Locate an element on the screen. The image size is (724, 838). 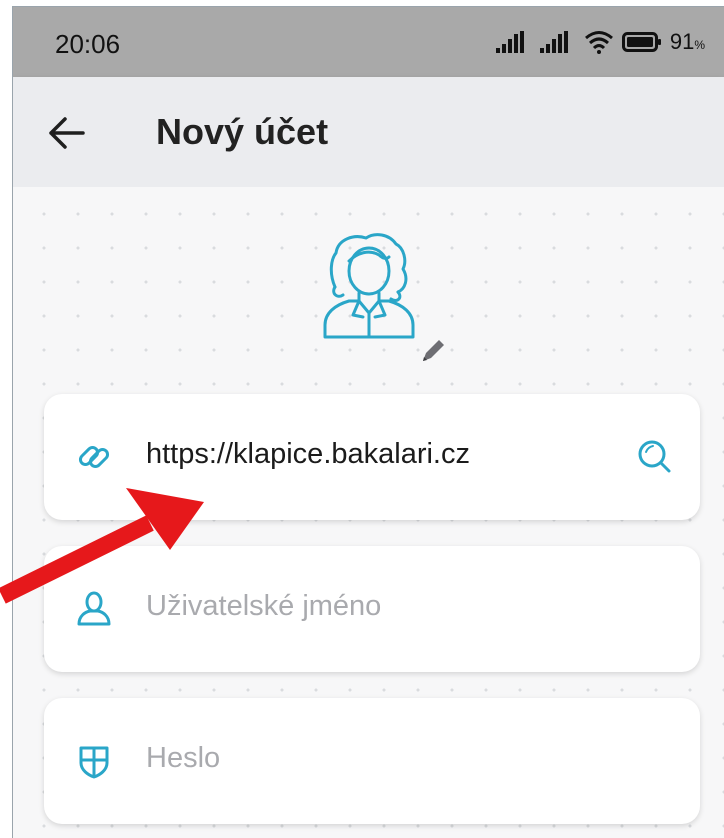
server-url-value: https://klapice.bakalari.cz is located at coordinates (308, 454).